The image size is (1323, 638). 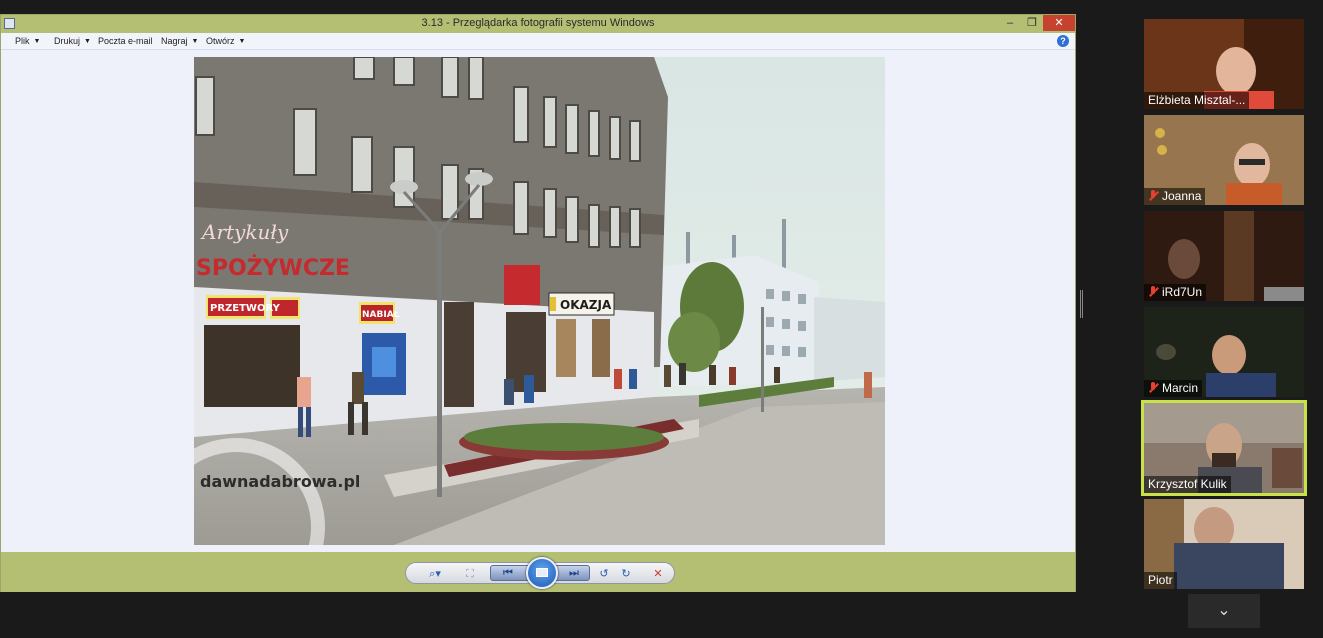 I want to click on participant-name: iRd7Un, so click(x=1175, y=292).